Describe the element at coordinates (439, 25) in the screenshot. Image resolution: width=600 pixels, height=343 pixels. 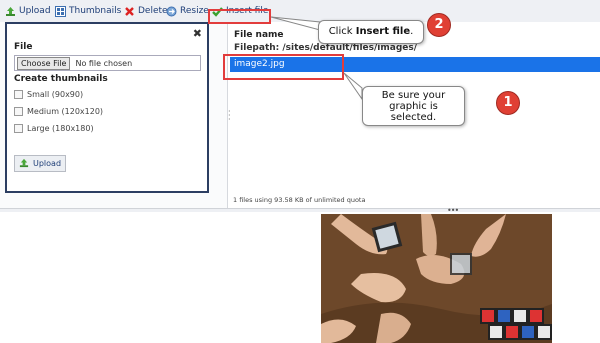
I see `step-2-badge: 2` at that location.